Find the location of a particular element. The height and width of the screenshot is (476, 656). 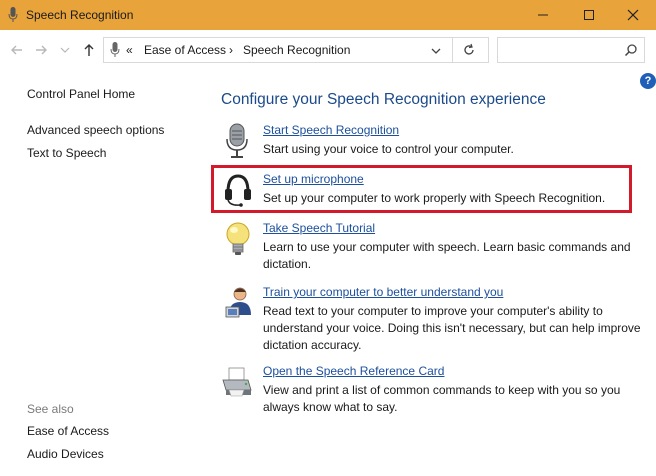

address-bar: « Ease of Access › Speech Recognition is located at coordinates (296, 50).